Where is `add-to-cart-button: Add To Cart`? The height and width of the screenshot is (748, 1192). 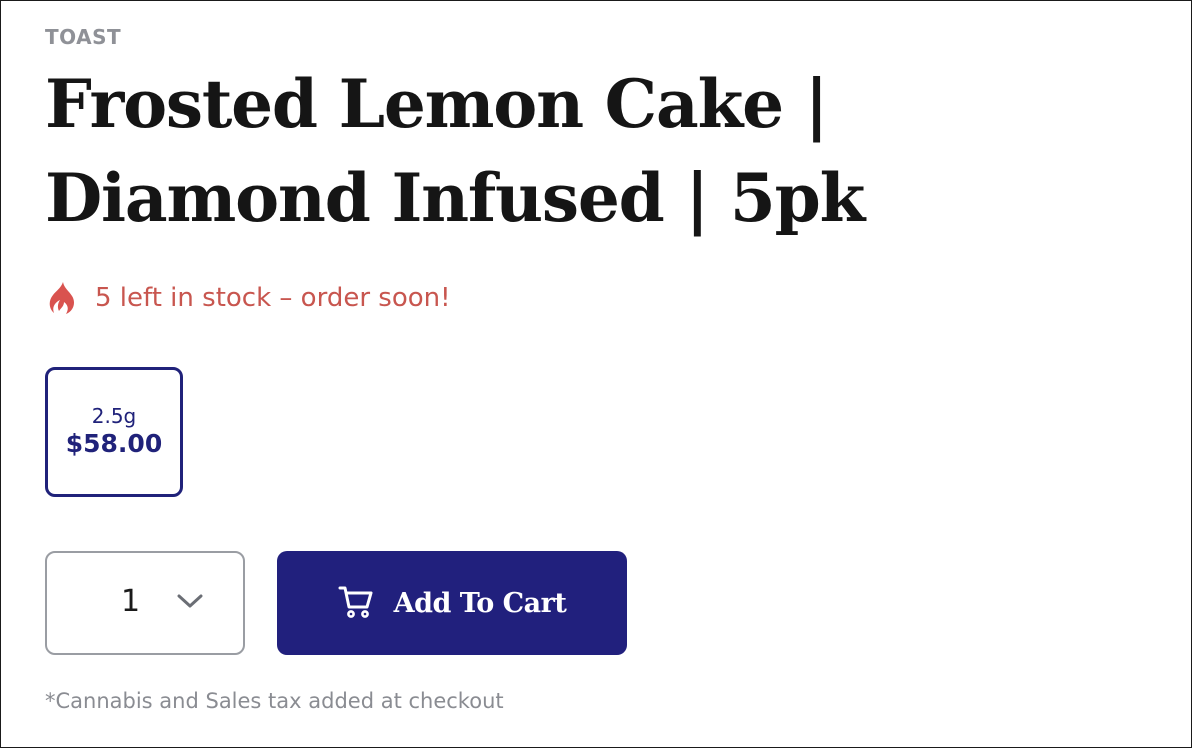 add-to-cart-button: Add To Cart is located at coordinates (452, 603).